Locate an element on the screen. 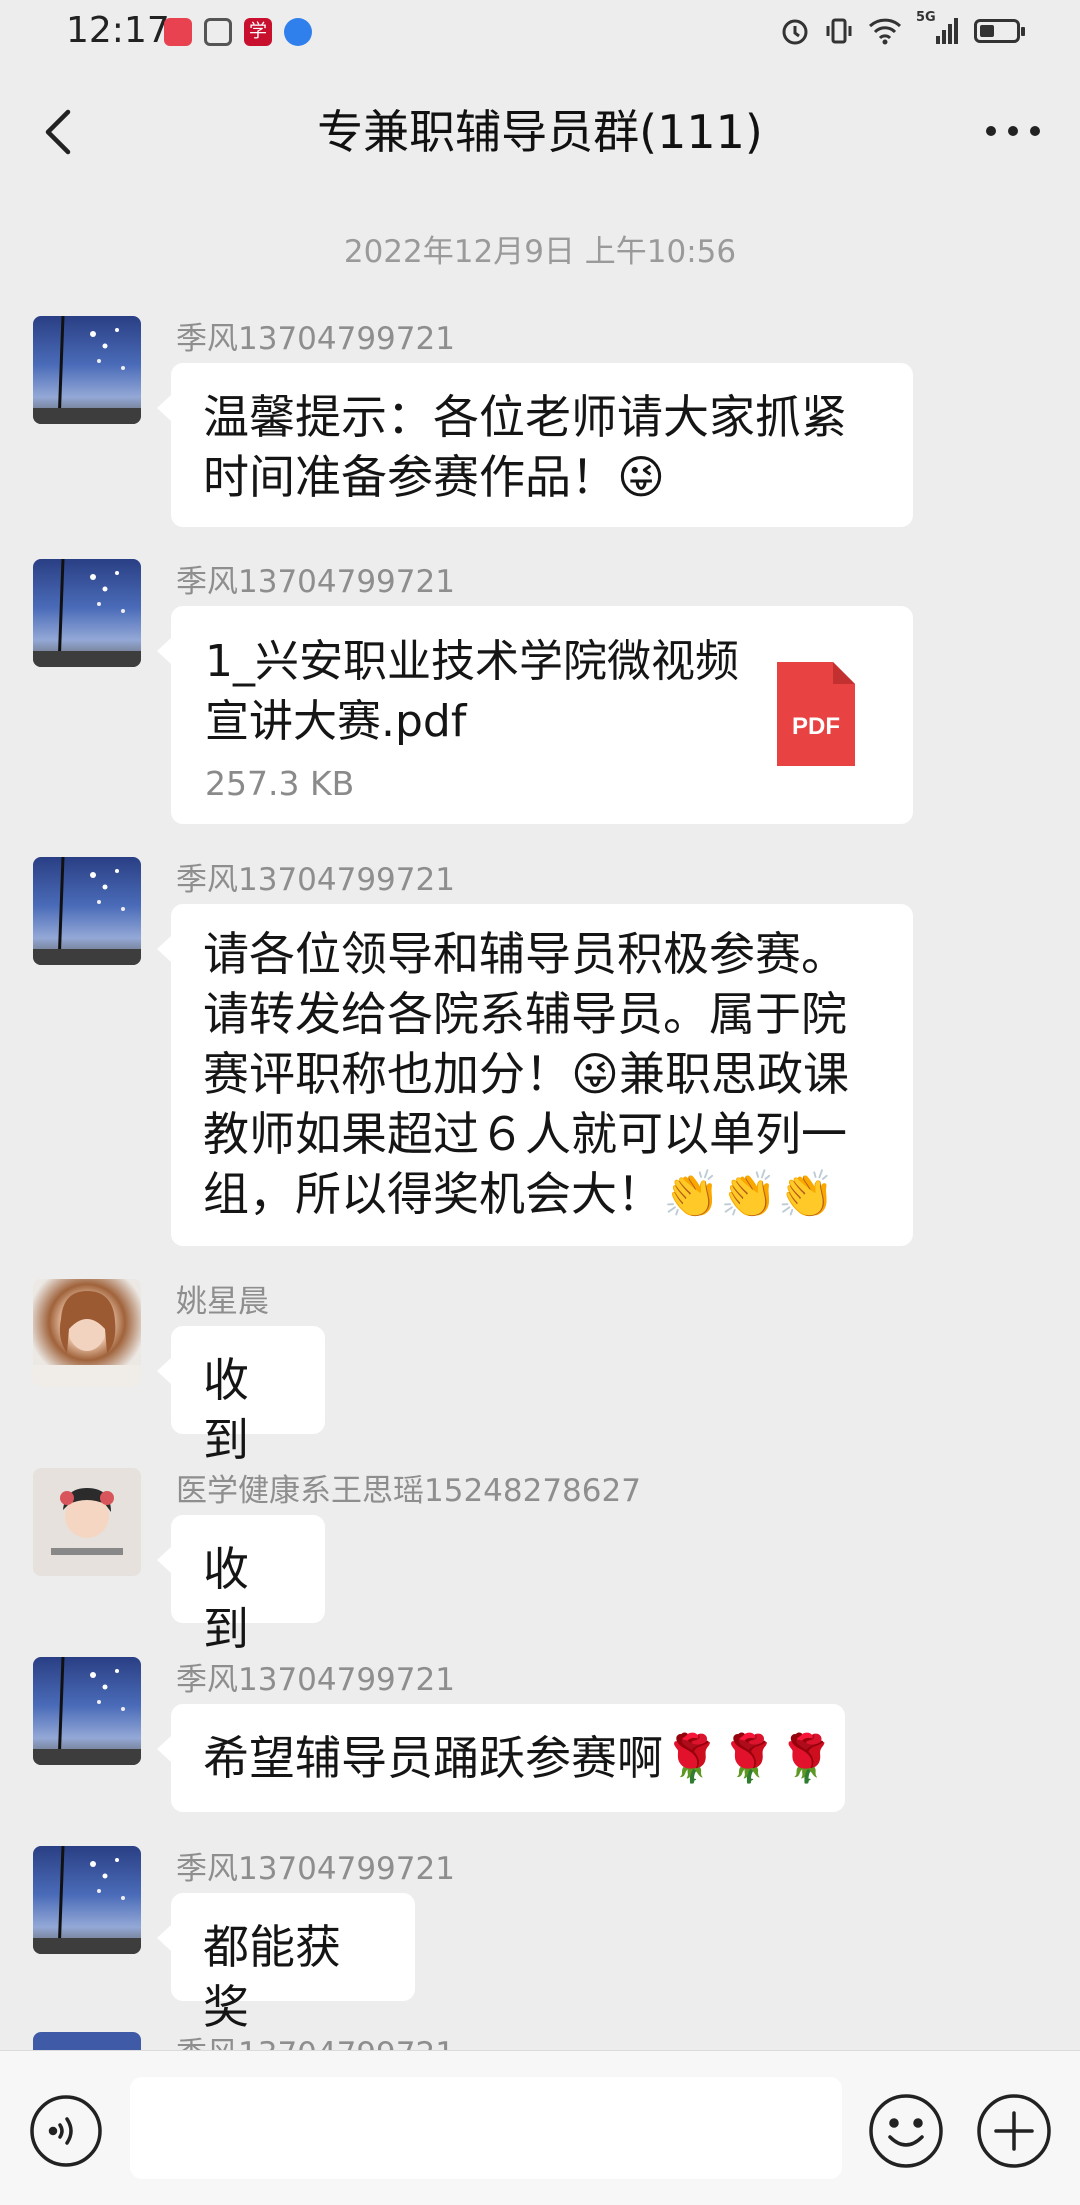  vibrate-icon is located at coordinates (839, 31).